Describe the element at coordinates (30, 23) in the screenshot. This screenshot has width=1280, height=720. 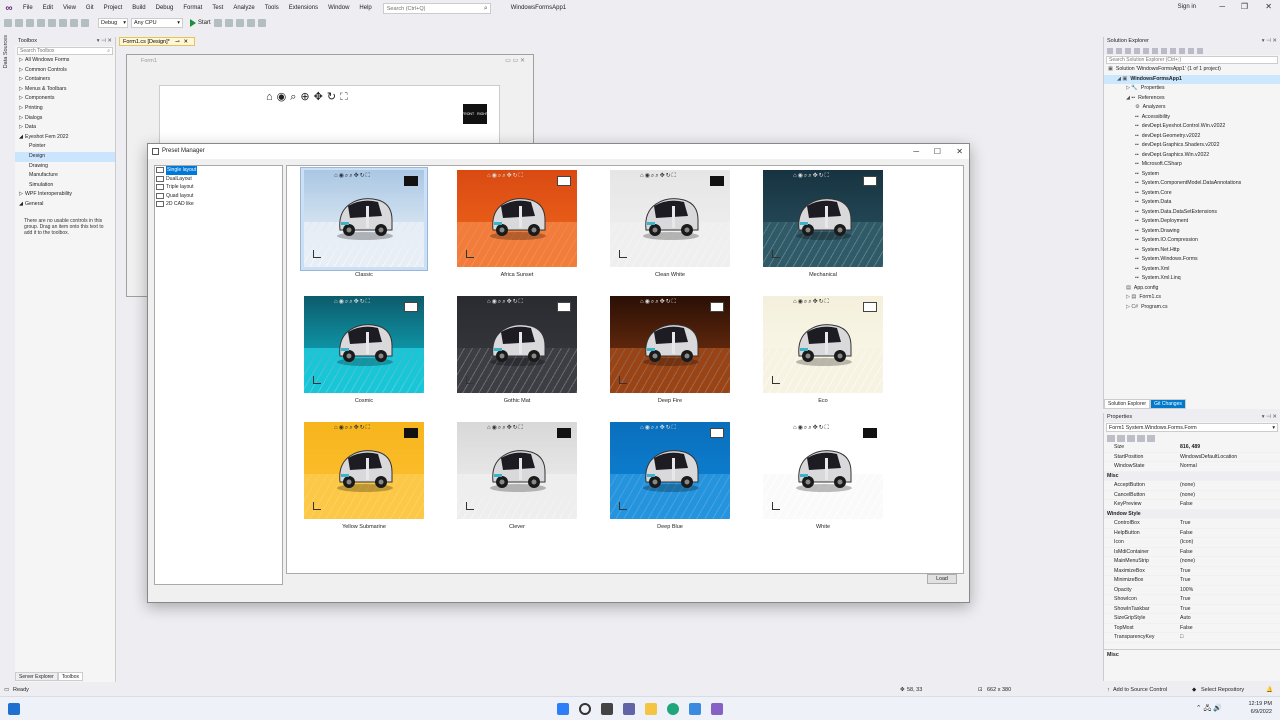
I see `new-item-icon` at that location.